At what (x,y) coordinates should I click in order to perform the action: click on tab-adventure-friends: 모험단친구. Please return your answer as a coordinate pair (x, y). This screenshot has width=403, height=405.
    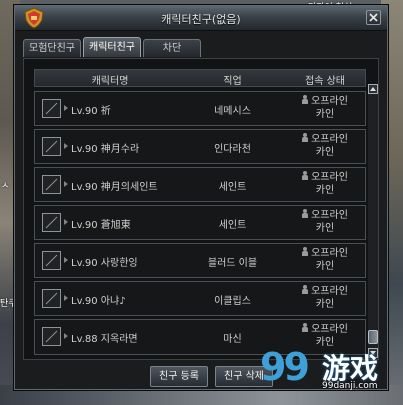
    Looking at the image, I should click on (52, 48).